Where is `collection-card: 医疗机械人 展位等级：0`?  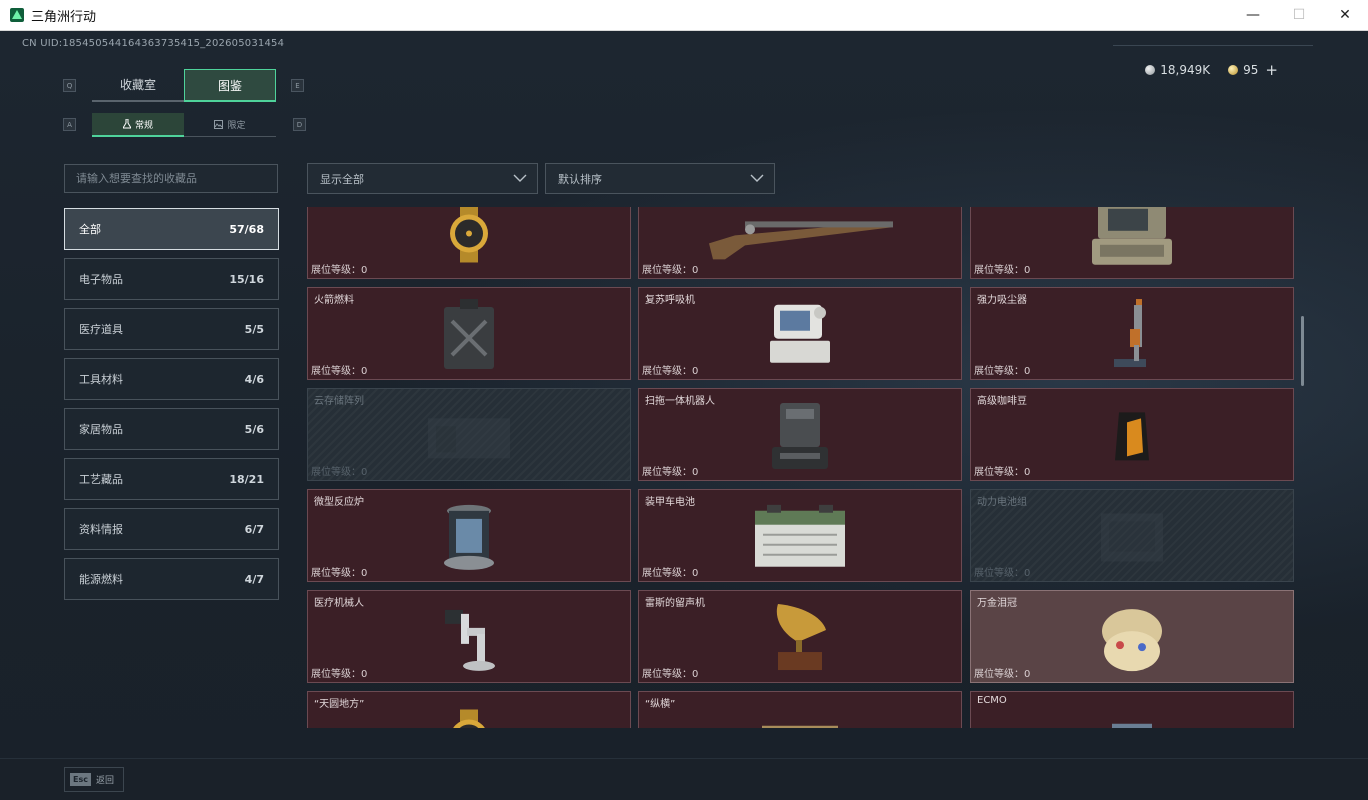
collection-card: 医疗机械人 展位等级：0 is located at coordinates (469, 636).